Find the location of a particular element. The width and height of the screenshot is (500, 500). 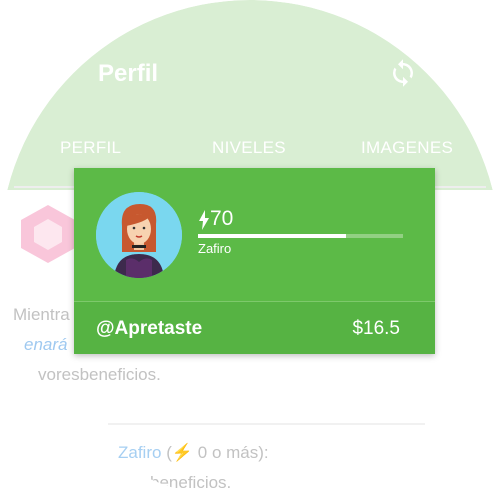

tab-imagenes: IMAGENES is located at coordinates (407, 148).